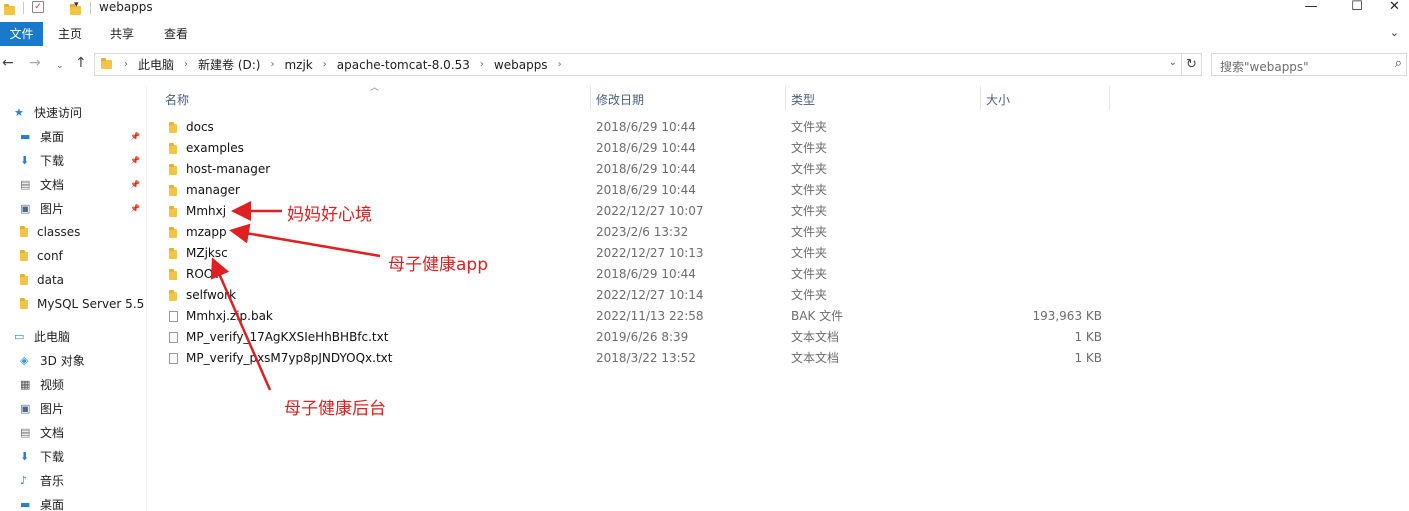  What do you see at coordinates (438, 265) in the screenshot?
I see `annotation-mzapp: 母子健康app` at bounding box center [438, 265].